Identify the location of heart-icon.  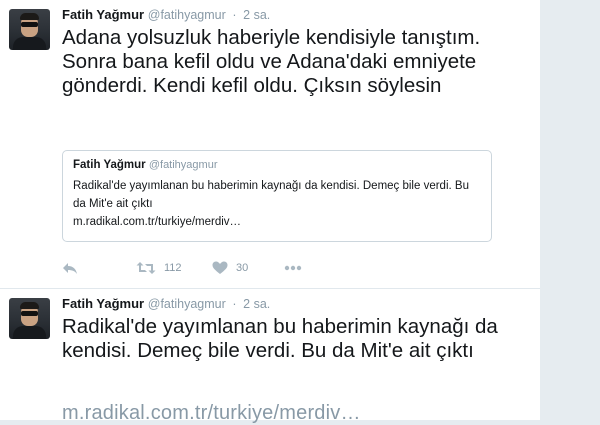
(220, 267).